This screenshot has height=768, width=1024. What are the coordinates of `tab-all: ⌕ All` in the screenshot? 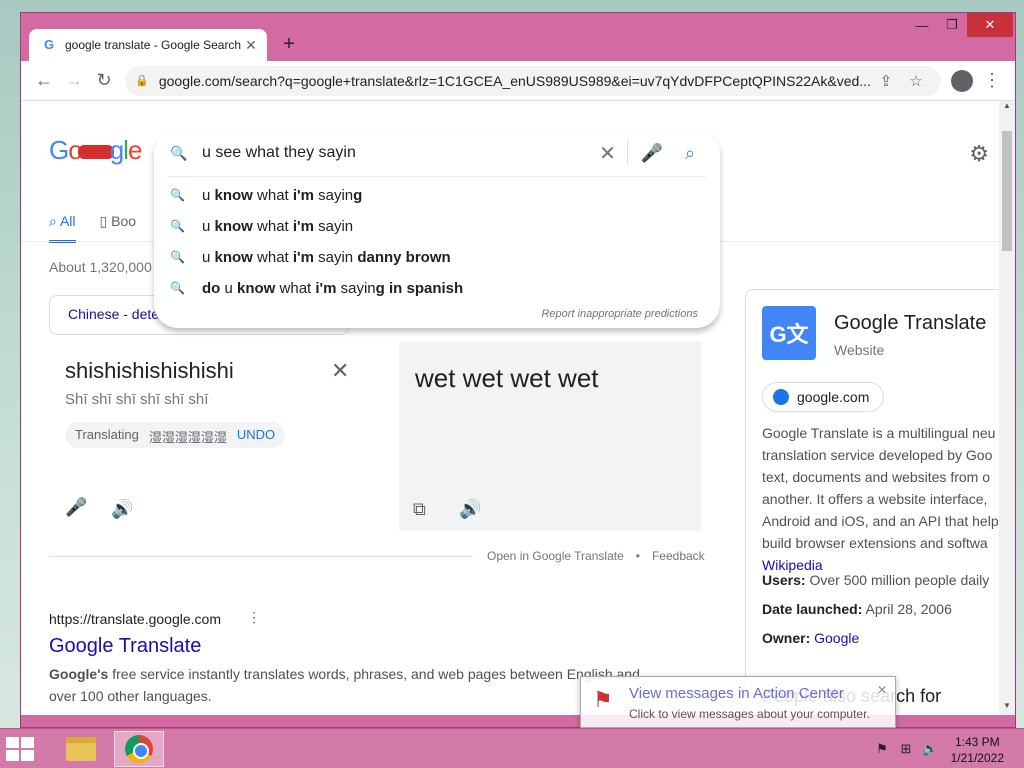 It's located at (62, 228).